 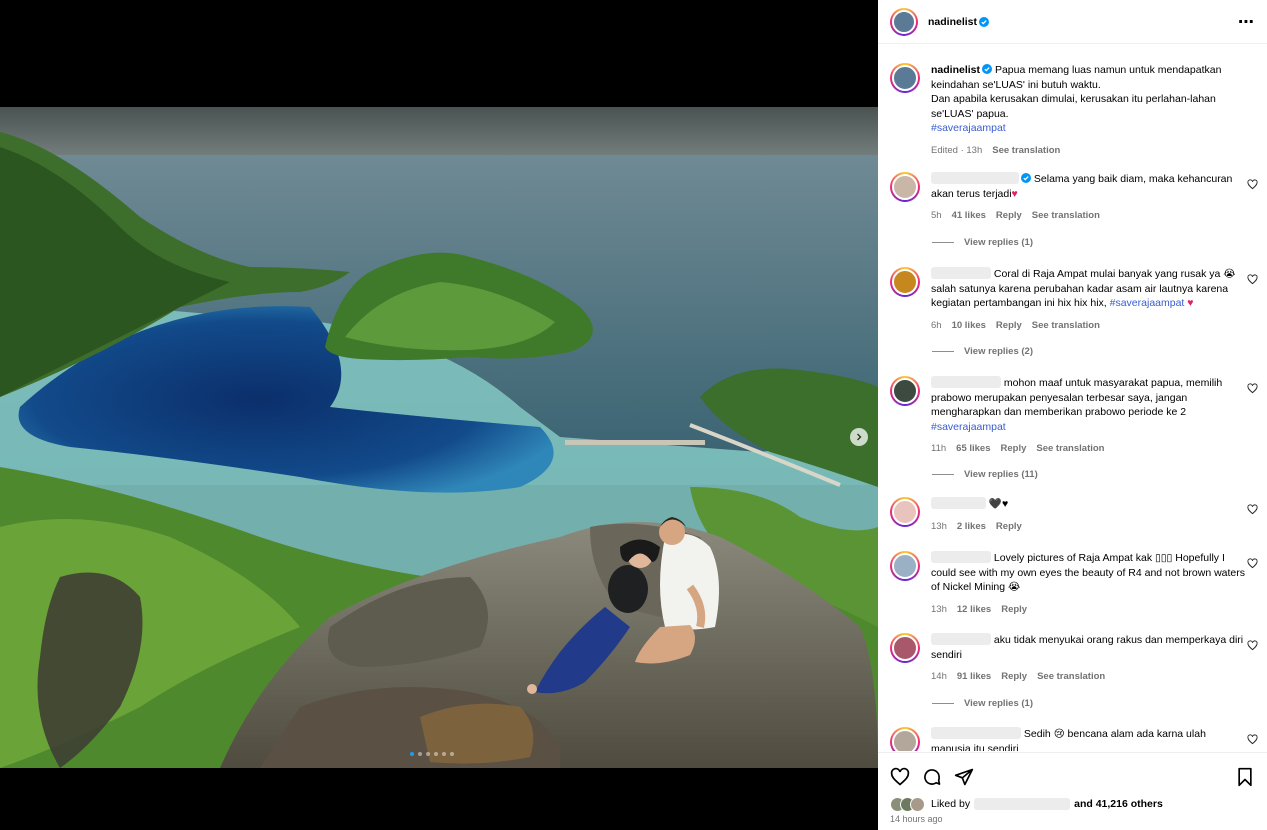 I want to click on view-replies-button: View replies (2), so click(x=982, y=351).